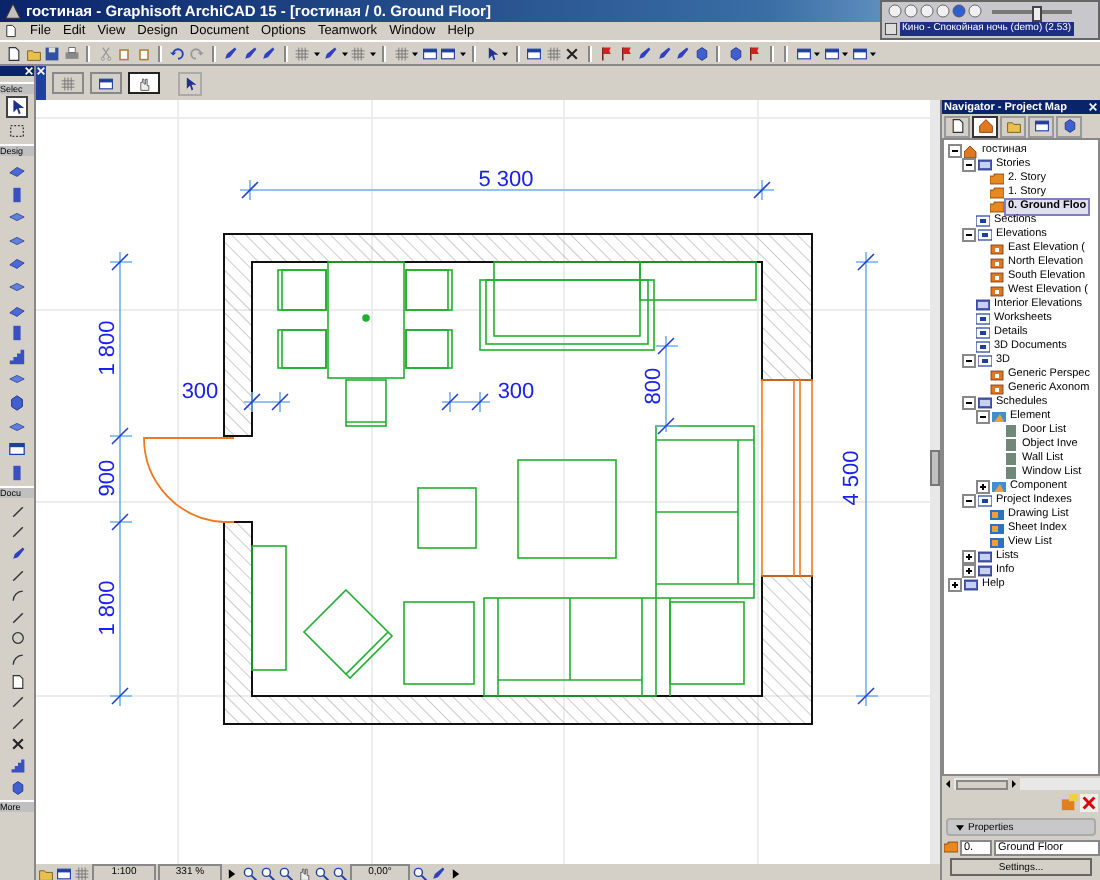 The height and width of the screenshot is (880, 1100). What do you see at coordinates (852, 478) in the screenshot?
I see `dimension-label: 4 500` at bounding box center [852, 478].